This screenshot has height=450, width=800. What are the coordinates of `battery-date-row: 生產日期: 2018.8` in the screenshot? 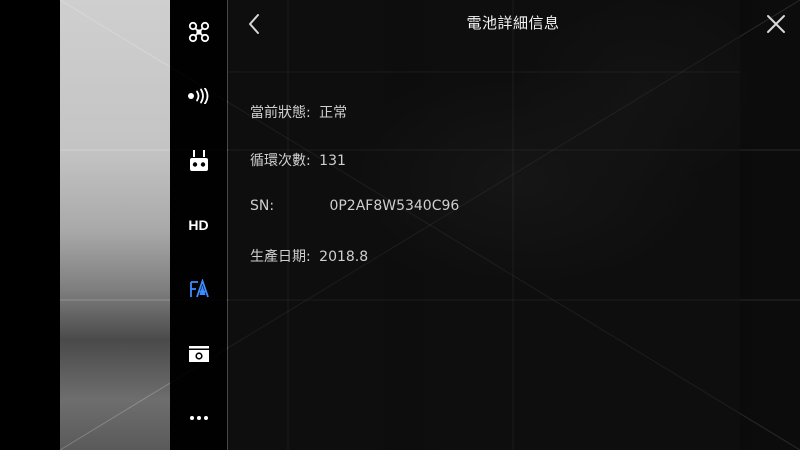 It's located at (309, 256).